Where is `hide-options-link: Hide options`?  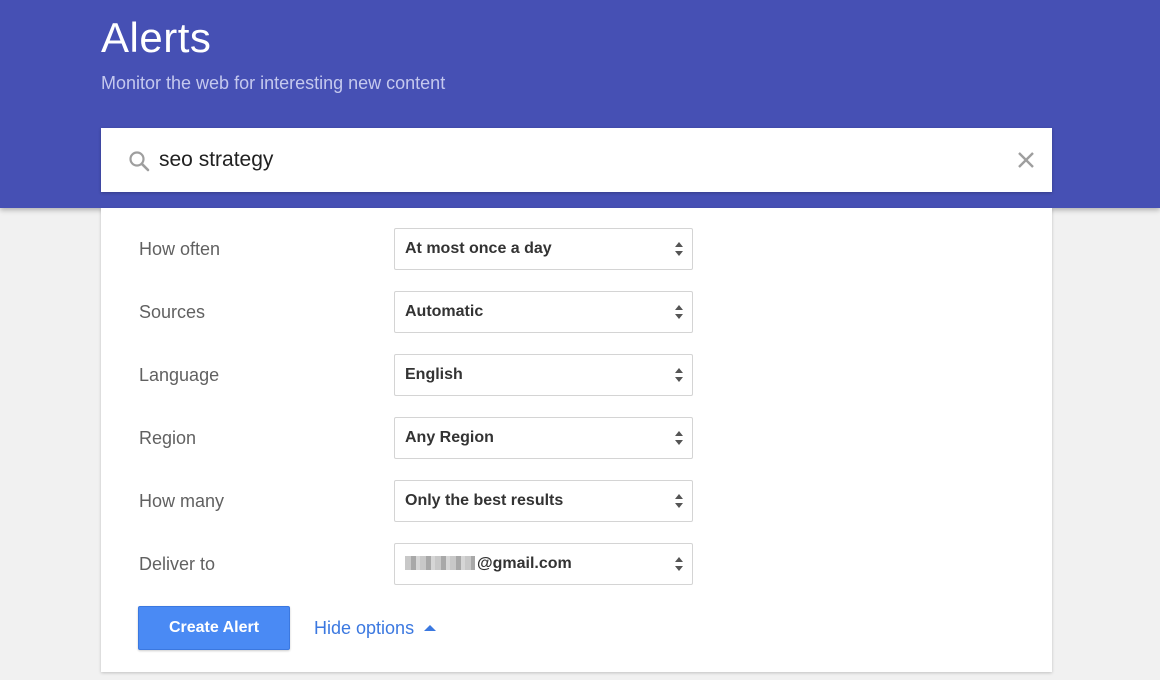 hide-options-link: Hide options is located at coordinates (375, 628).